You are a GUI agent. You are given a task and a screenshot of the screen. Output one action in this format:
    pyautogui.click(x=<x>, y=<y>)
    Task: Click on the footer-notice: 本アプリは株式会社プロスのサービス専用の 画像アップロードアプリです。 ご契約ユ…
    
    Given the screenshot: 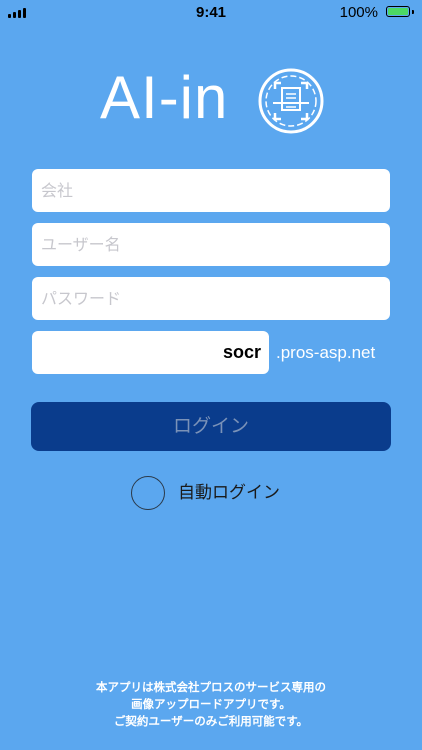 What is the action you would take?
    pyautogui.click(x=211, y=704)
    